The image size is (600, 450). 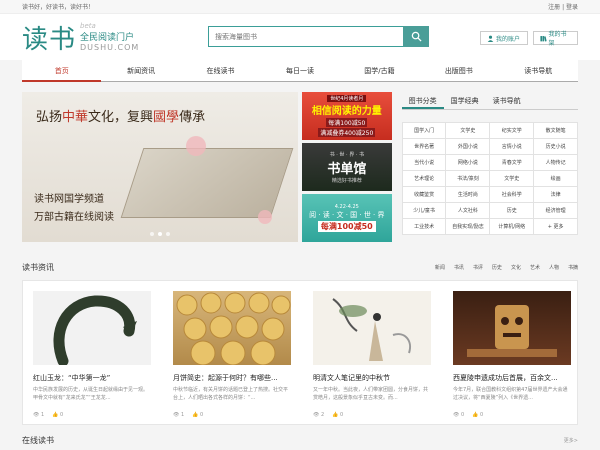 What do you see at coordinates (346, 180) in the screenshot?
I see `promo2-subtitle: 精选好书推荐` at bounding box center [346, 180].